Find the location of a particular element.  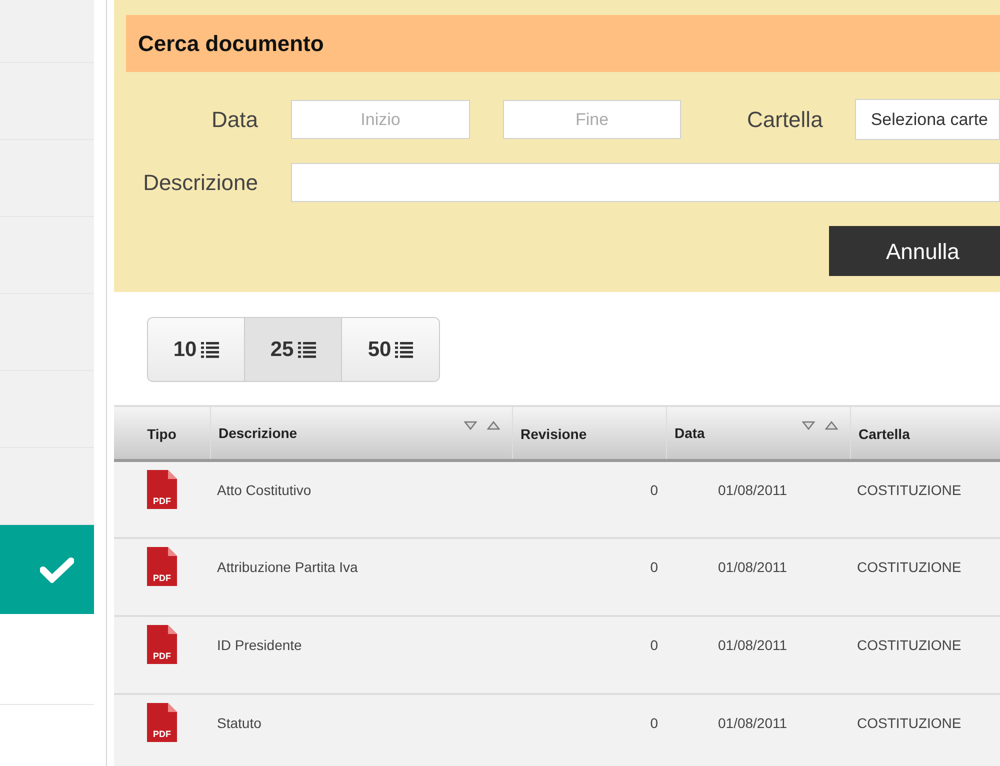

field-label: Descrizione is located at coordinates (200, 183).